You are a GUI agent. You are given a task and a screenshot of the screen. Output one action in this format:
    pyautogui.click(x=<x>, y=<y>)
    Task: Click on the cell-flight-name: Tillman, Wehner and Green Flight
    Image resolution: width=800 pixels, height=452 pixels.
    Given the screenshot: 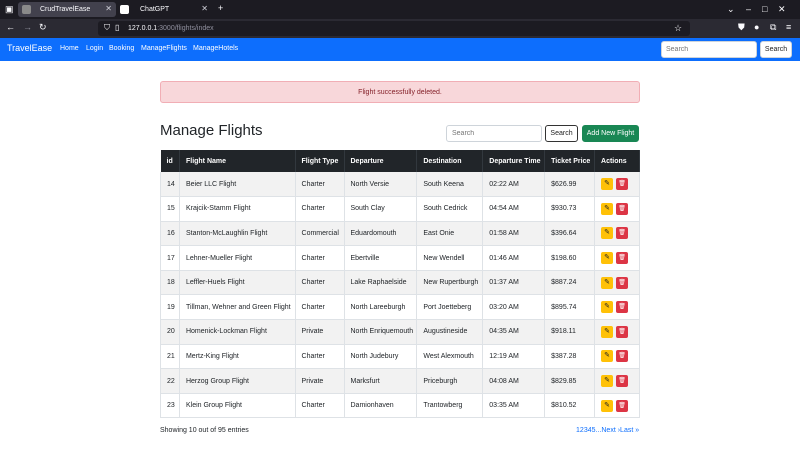 What is the action you would take?
    pyautogui.click(x=237, y=307)
    